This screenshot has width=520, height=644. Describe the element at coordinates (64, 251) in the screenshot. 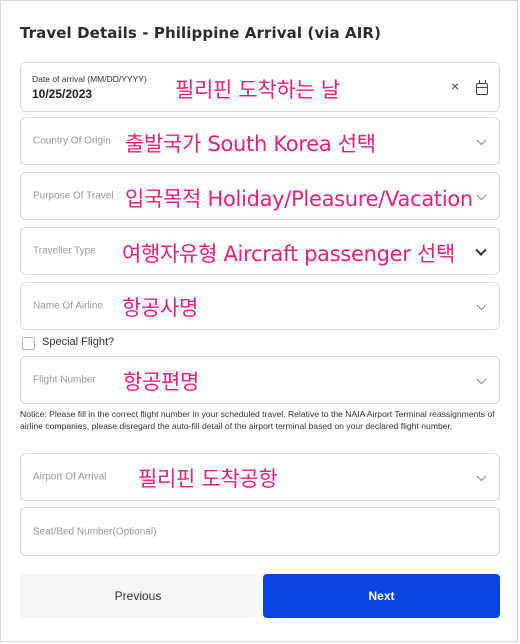

I see `traveller-type-placeholder: Traveller Type` at that location.